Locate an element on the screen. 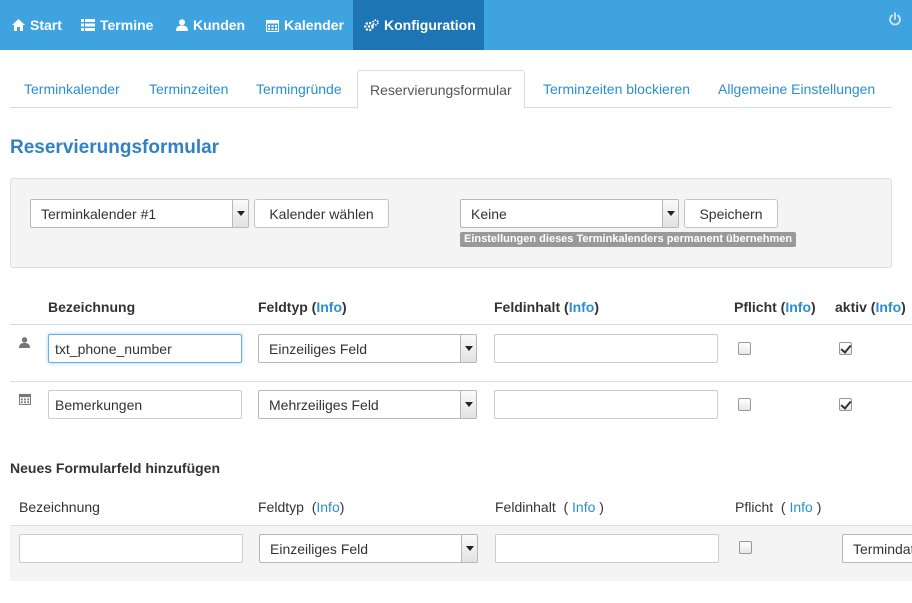 Image resolution: width=912 pixels, height=603 pixels. new-col-header-required: Pflicht ( Info ) is located at coordinates (778, 507).